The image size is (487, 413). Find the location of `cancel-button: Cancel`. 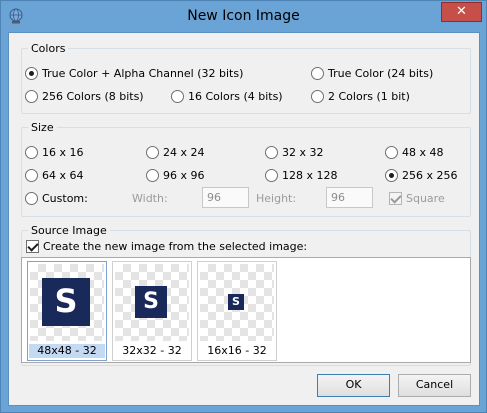

cancel-button: Cancel is located at coordinates (434, 385).